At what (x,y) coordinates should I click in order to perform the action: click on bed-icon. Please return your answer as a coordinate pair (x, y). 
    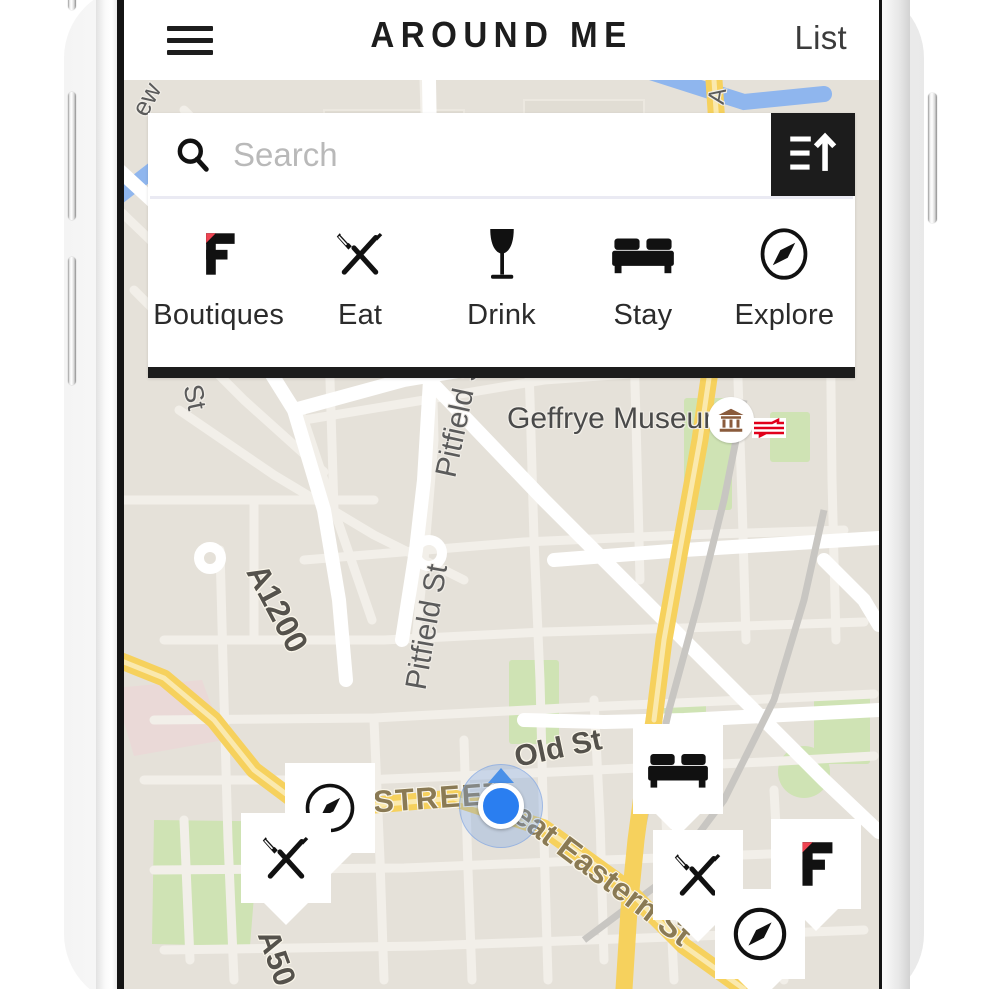
    Looking at the image, I should click on (643, 254).